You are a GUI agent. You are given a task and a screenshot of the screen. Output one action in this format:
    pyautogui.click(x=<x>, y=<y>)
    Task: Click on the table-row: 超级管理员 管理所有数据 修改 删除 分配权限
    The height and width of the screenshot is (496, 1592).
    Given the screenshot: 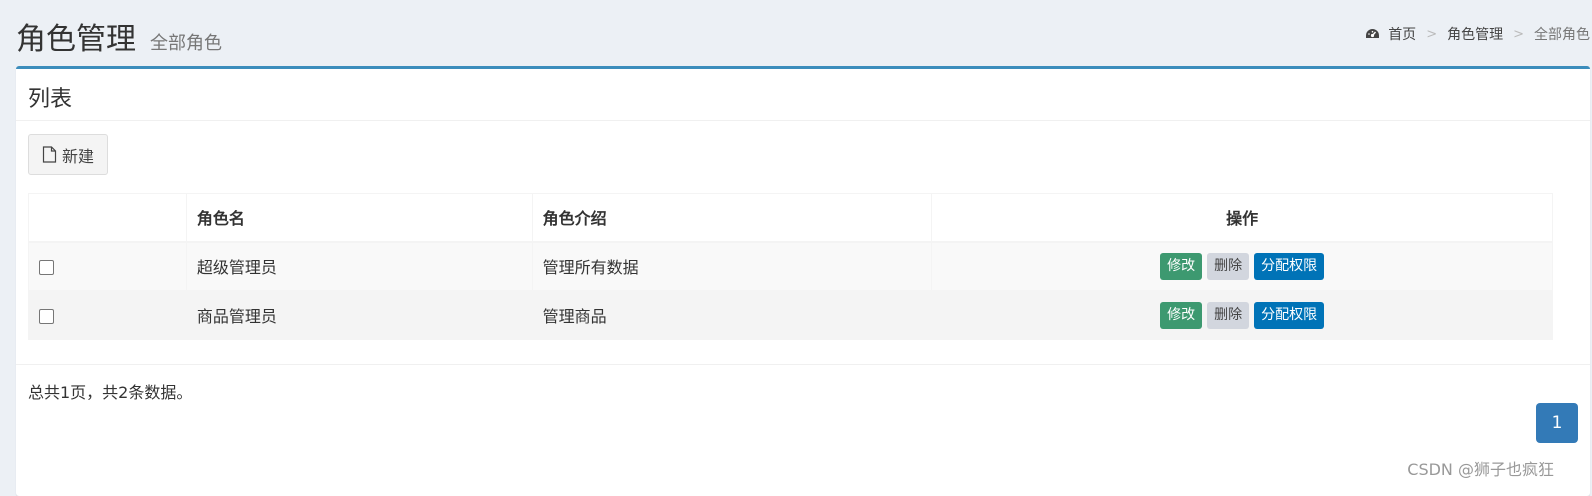 What is the action you would take?
    pyautogui.click(x=790, y=266)
    